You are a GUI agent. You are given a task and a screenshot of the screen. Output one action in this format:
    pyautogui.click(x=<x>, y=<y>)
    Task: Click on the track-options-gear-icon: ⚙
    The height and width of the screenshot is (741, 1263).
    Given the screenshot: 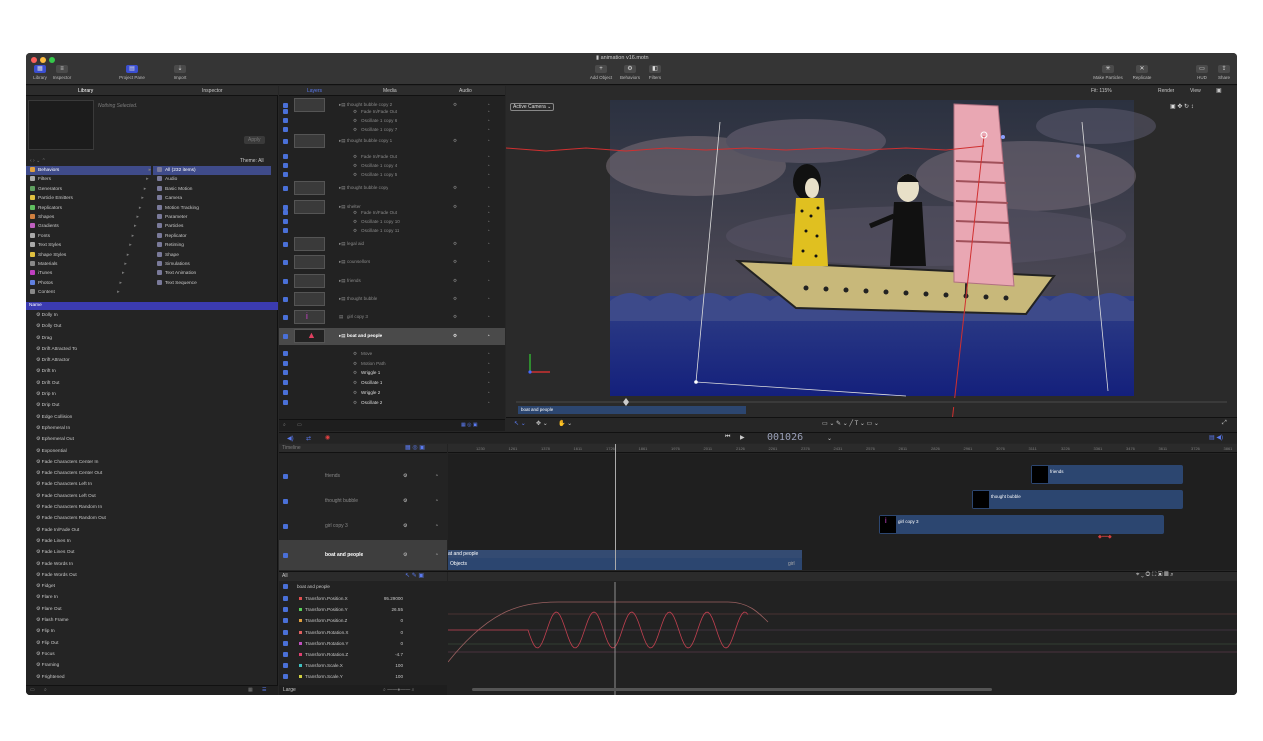 What is the action you would take?
    pyautogui.click(x=405, y=476)
    